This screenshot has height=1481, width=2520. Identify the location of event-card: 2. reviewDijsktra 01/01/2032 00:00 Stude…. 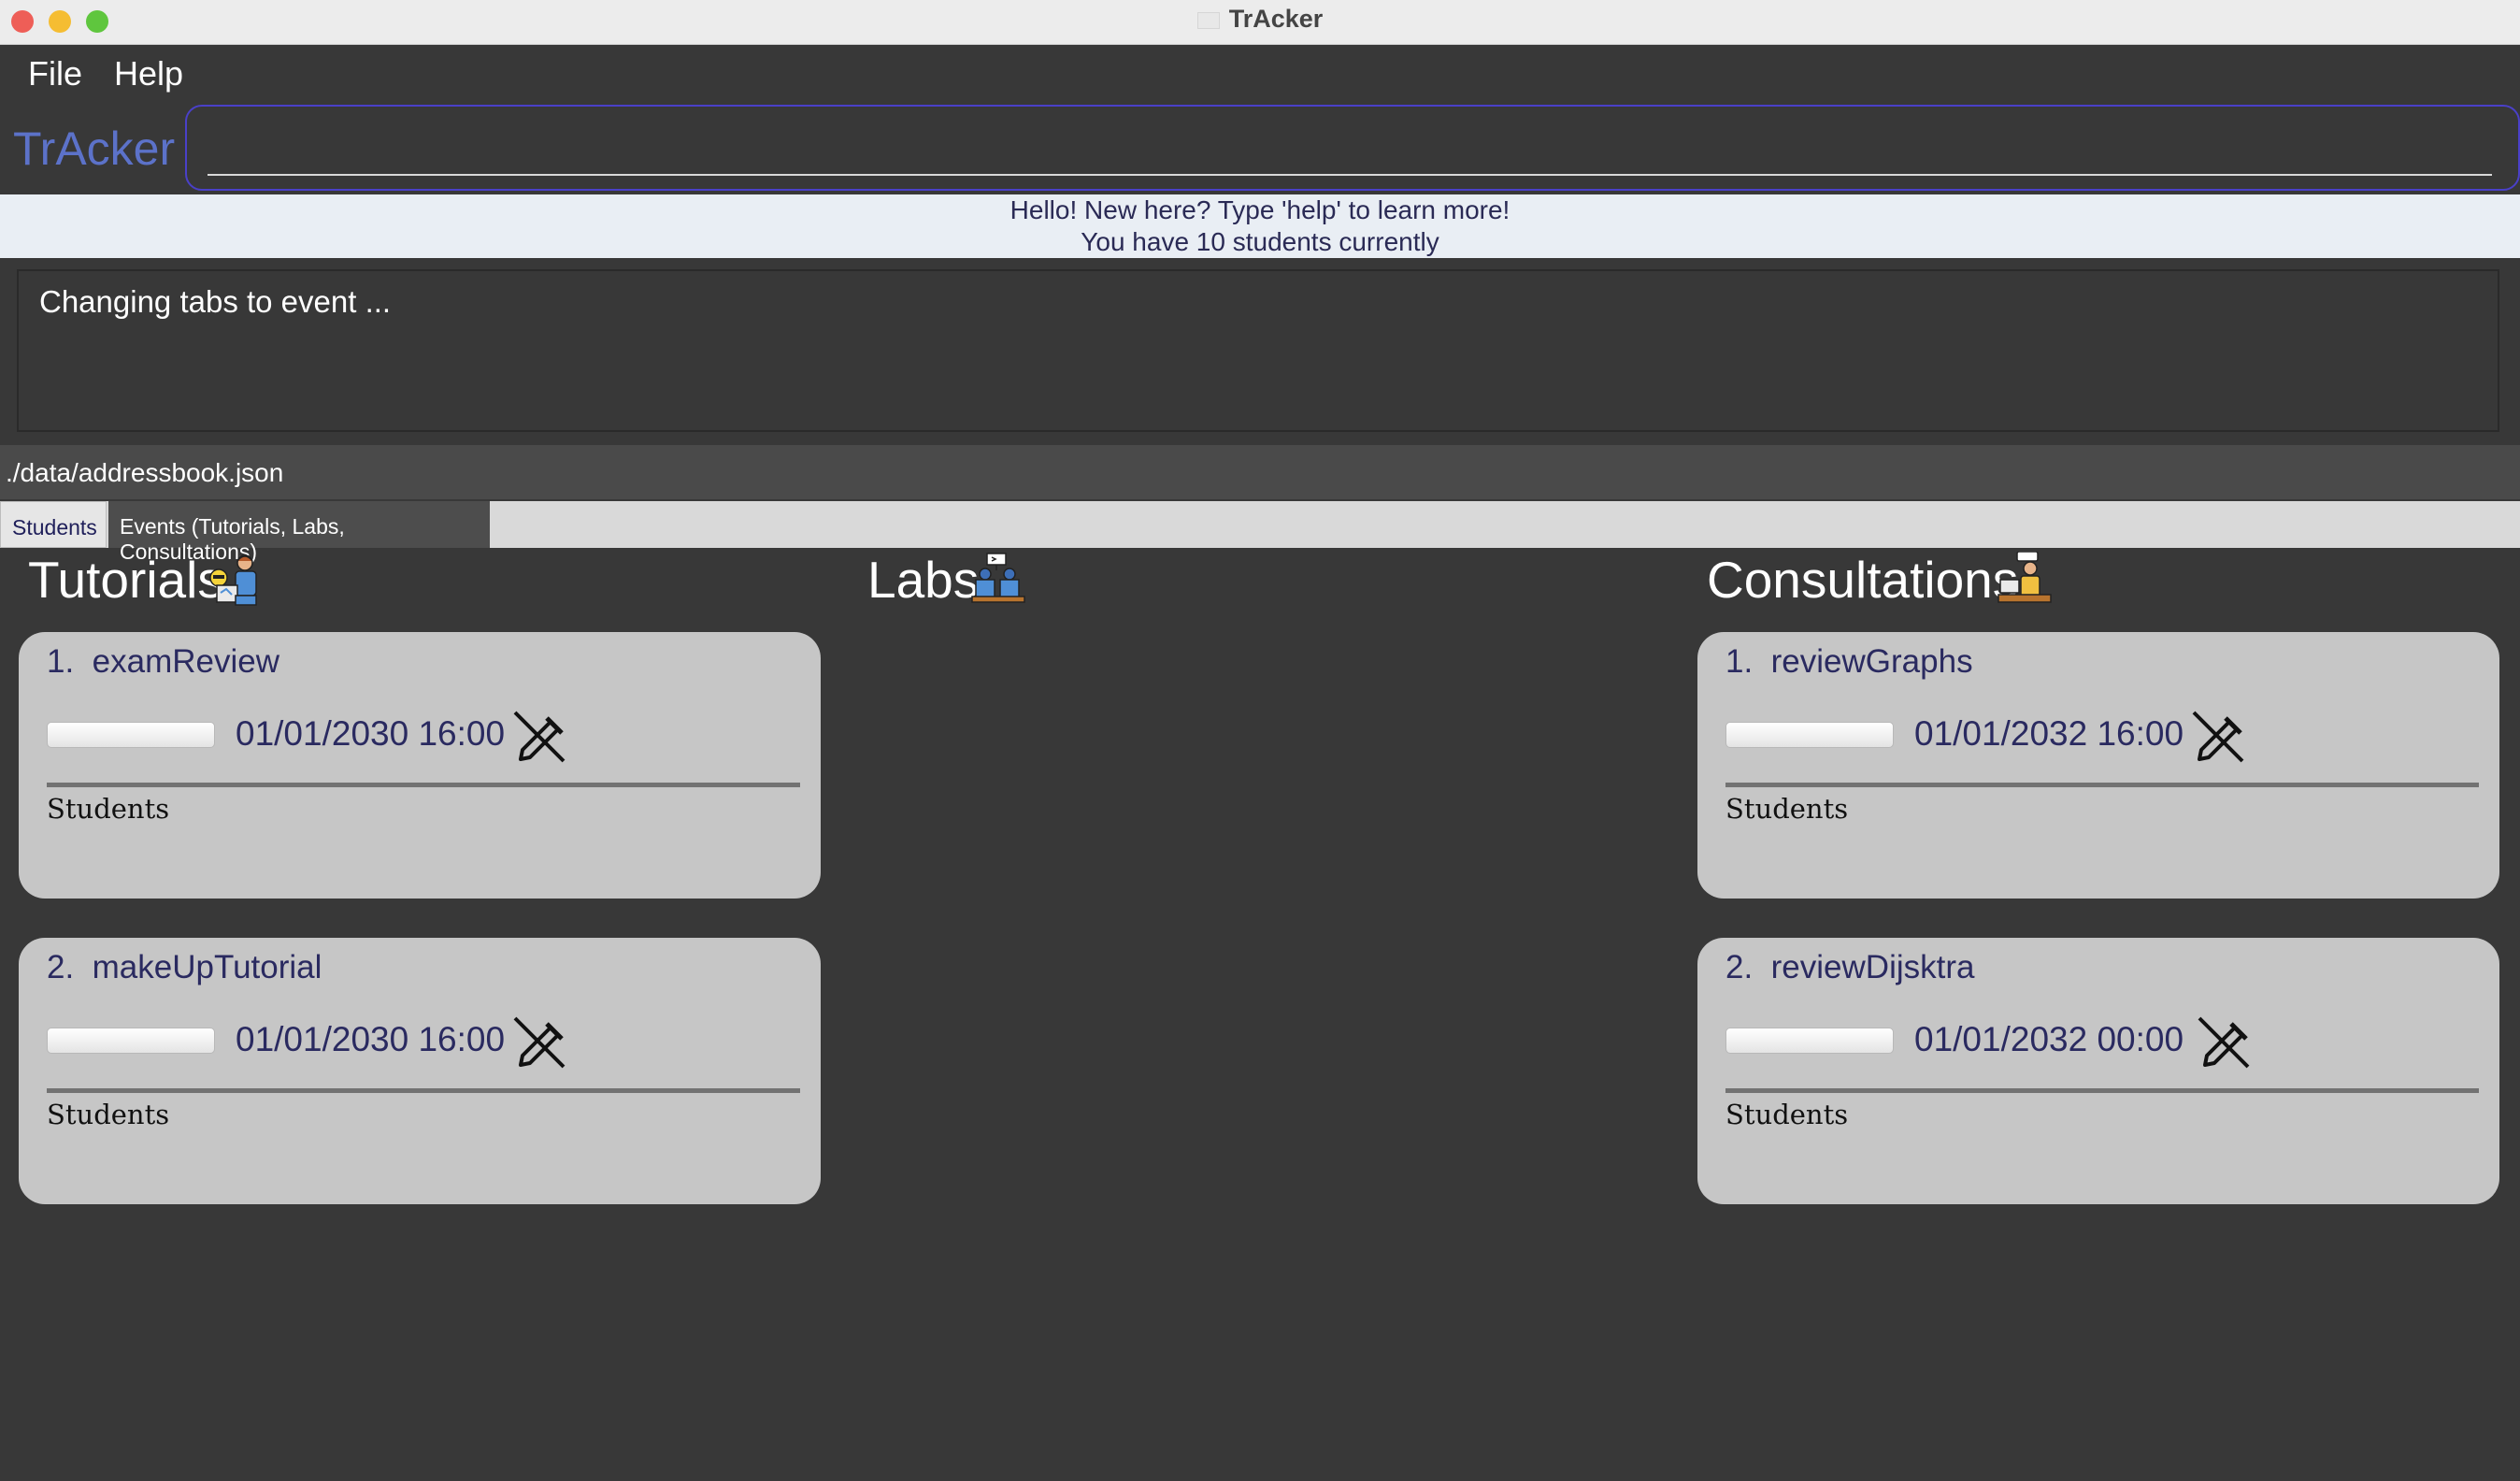
(2098, 1071).